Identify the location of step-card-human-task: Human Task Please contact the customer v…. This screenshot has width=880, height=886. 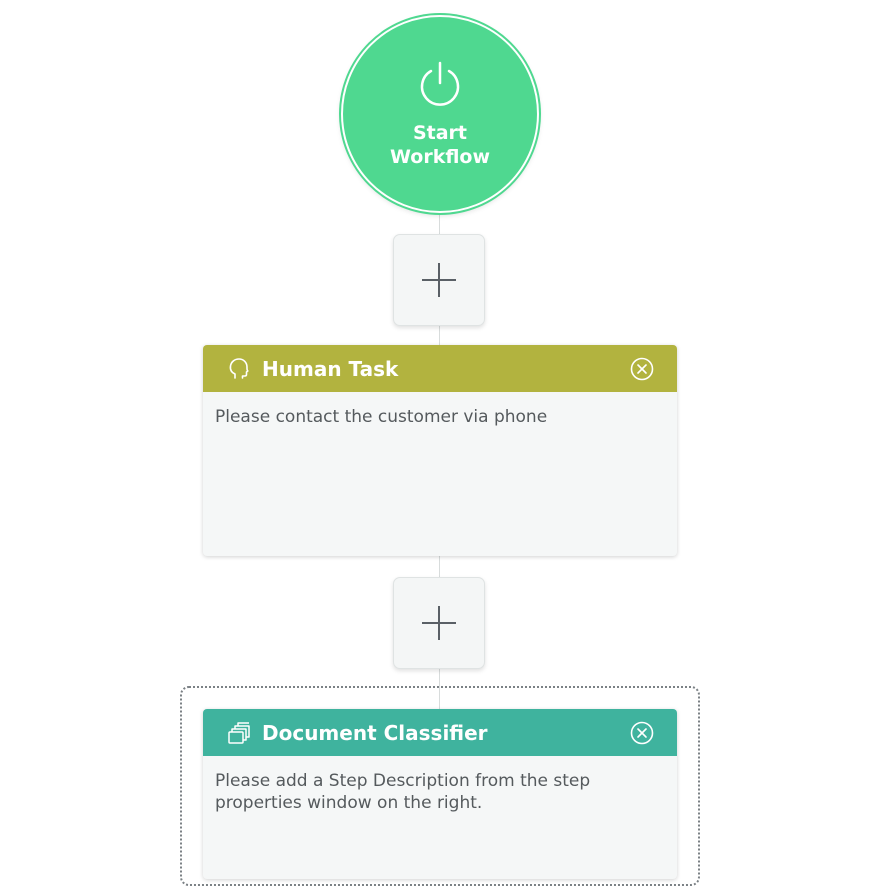
(440, 450).